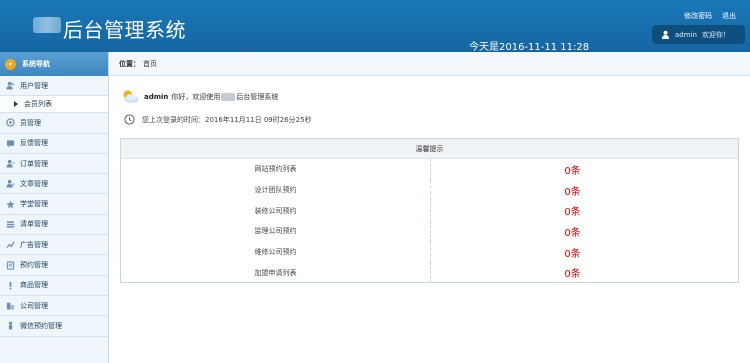 This screenshot has height=363, width=750. I want to click on order-icon, so click(10, 163).